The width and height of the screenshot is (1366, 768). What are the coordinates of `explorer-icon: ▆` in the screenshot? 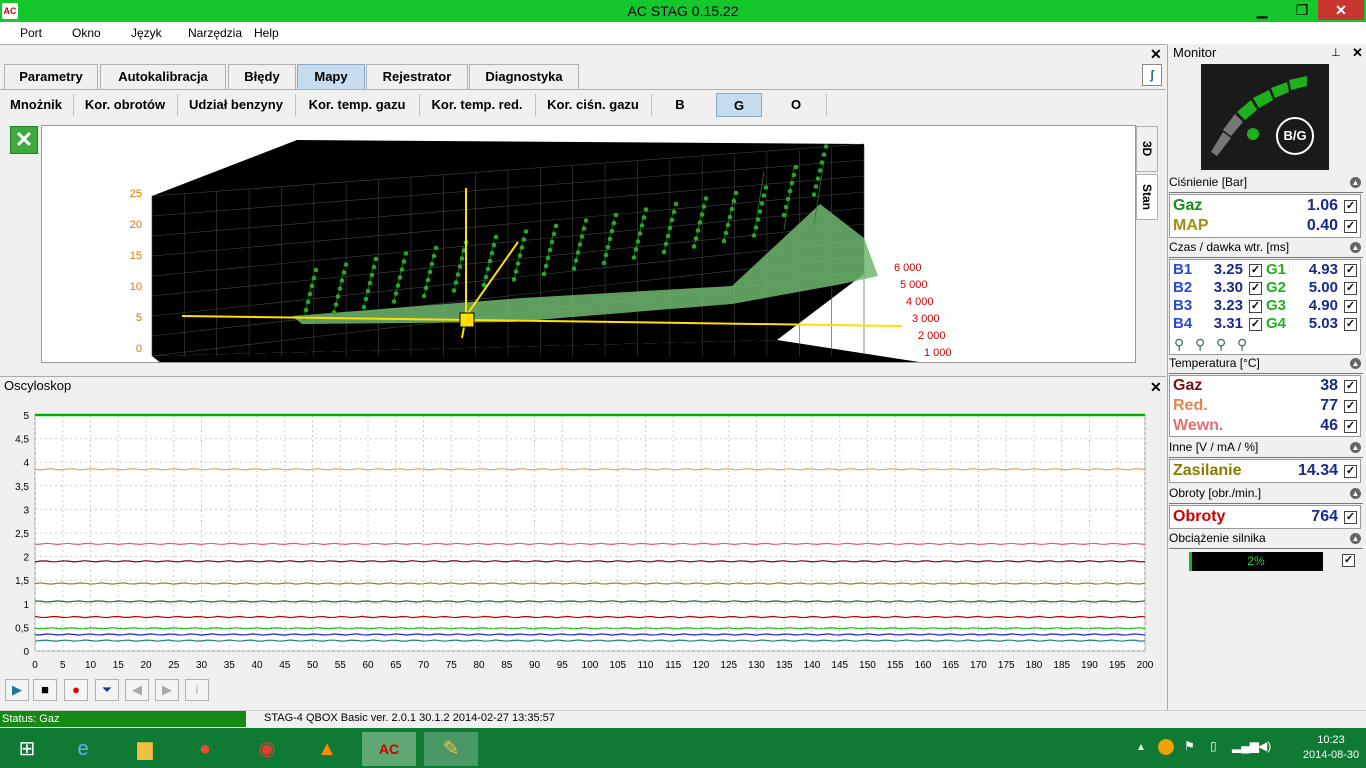 It's located at (145, 749).